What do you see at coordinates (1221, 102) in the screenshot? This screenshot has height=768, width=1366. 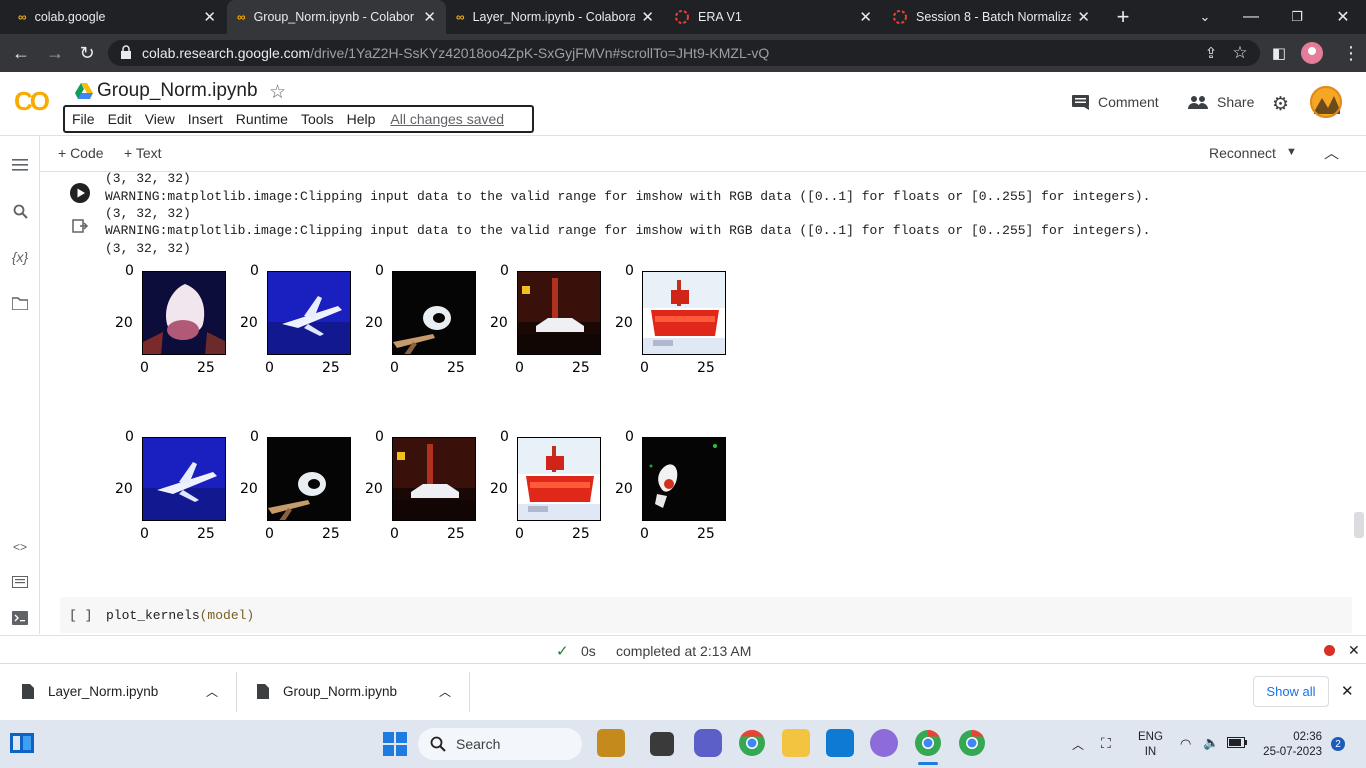 I see `share-button: Share` at bounding box center [1221, 102].